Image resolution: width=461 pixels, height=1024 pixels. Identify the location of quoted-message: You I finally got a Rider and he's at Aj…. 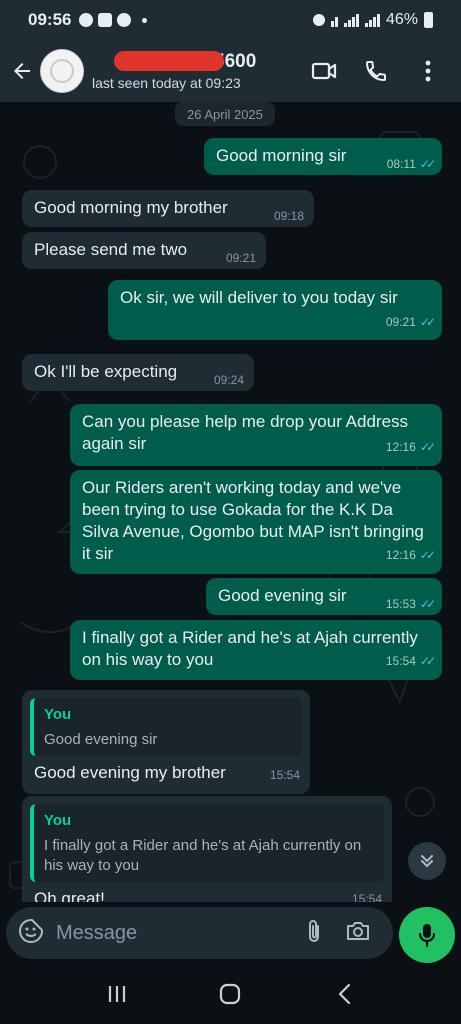
(207, 843).